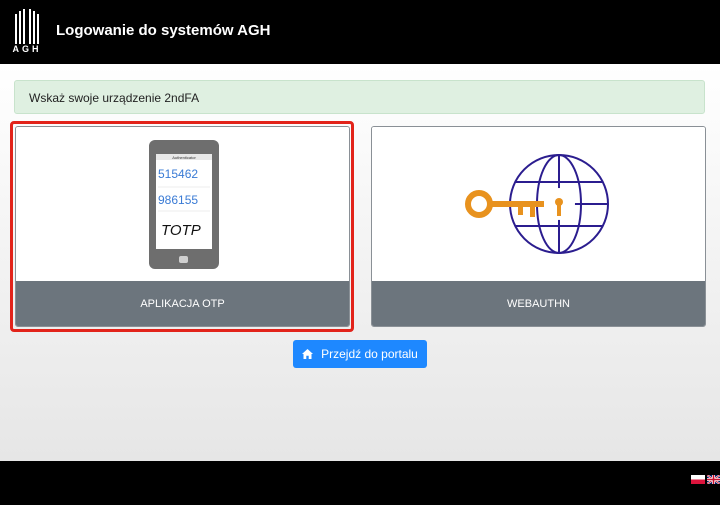 The image size is (720, 505). I want to click on home-icon, so click(308, 354).